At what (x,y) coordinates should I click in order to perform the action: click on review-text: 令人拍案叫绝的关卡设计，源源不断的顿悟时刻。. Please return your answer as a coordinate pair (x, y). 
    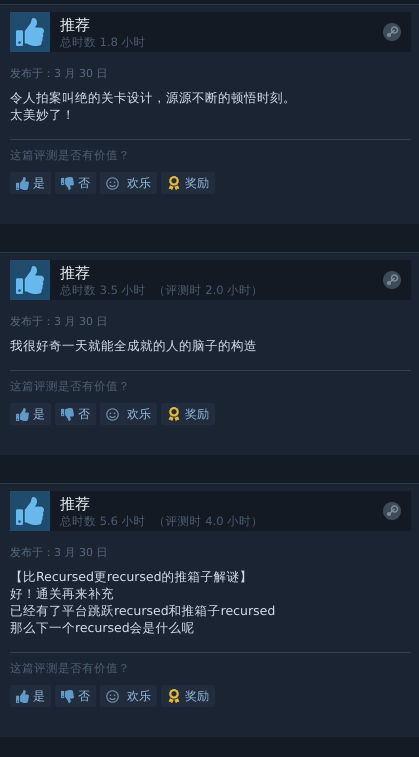
    Looking at the image, I should click on (153, 97).